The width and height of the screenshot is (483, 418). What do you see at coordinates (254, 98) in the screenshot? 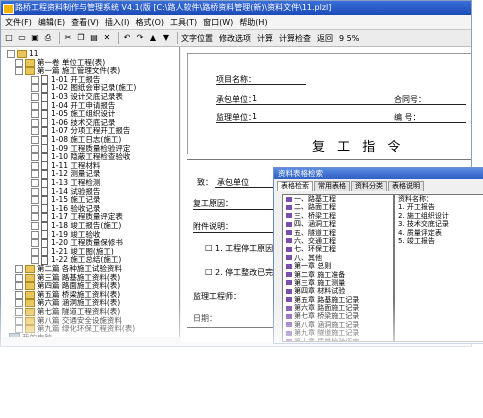
I see `unit-value: 1` at bounding box center [254, 98].